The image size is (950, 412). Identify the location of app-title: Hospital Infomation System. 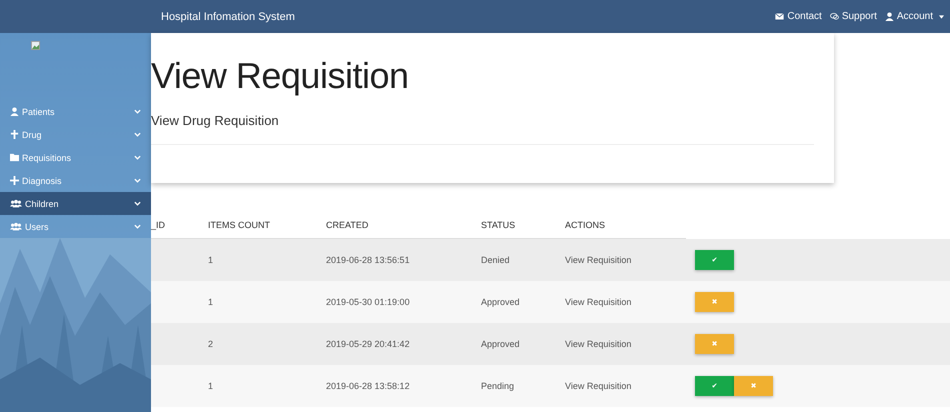
(228, 16).